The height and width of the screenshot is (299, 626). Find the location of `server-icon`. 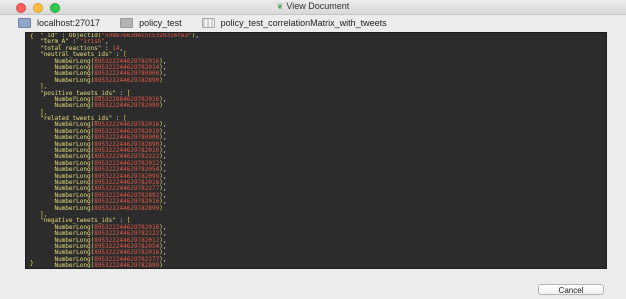

server-icon is located at coordinates (24, 23).